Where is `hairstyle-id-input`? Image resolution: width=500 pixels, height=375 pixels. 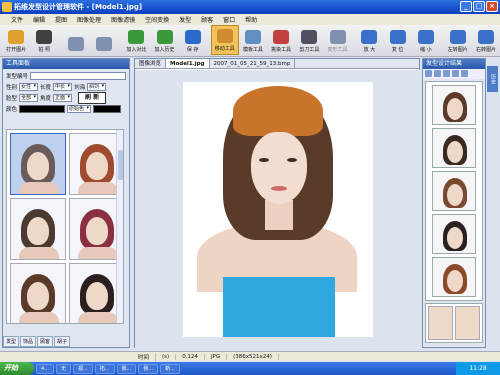
hairstyle-id-input is located at coordinates (78, 76).